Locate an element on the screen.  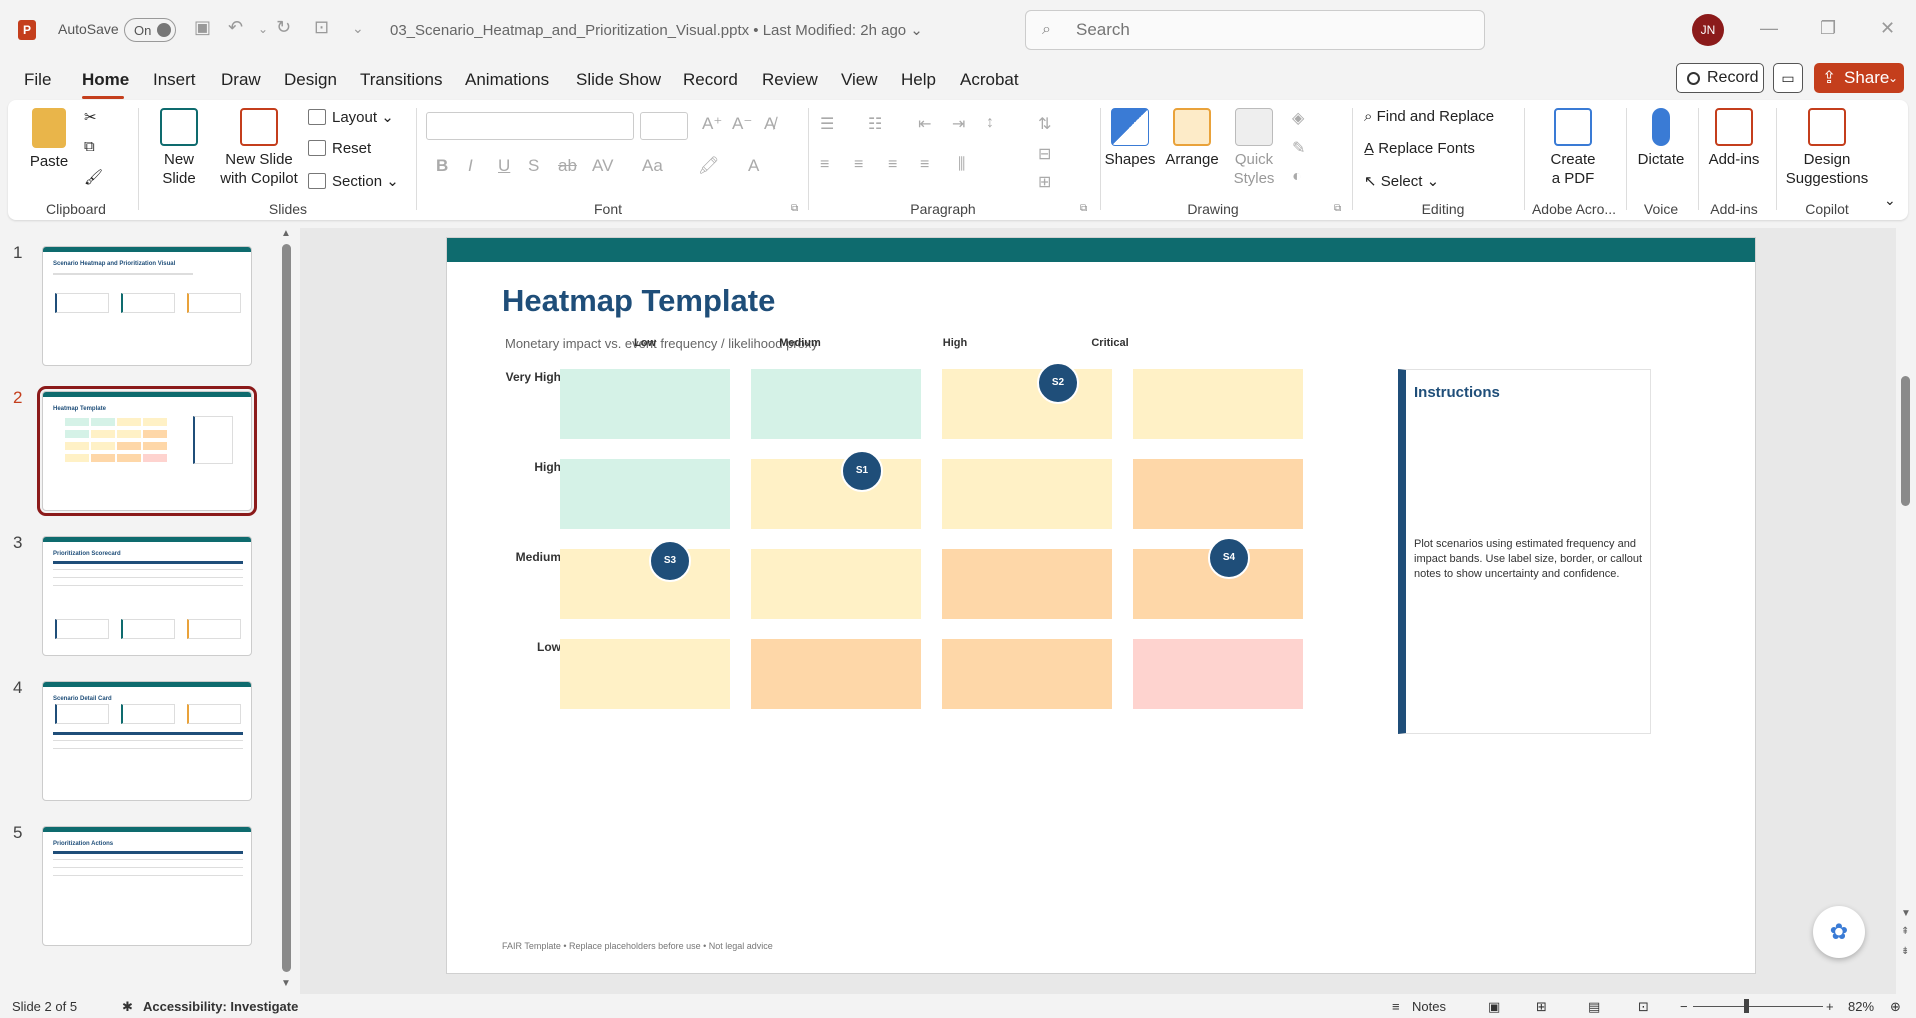
slide-thumbnail-2: Heatmap Template is located at coordinates (147, 451).